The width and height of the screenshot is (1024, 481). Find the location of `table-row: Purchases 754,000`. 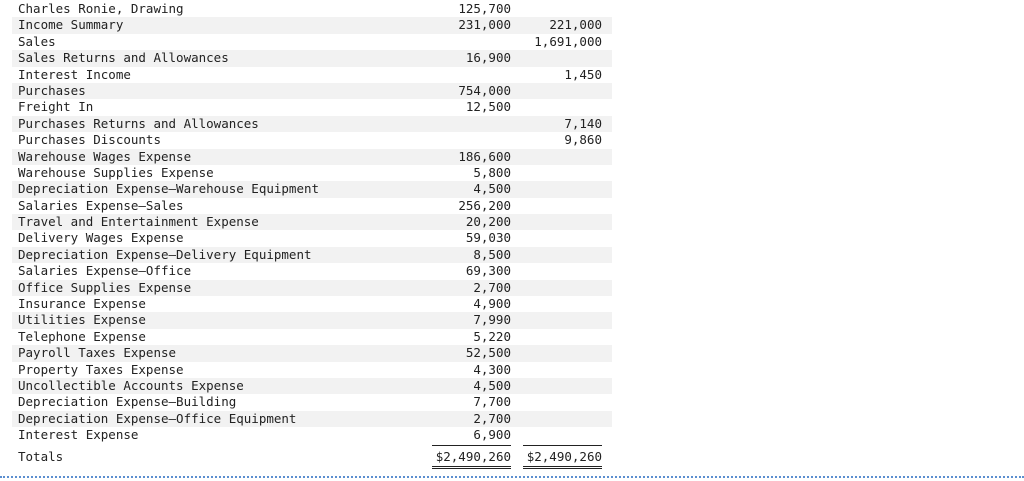

table-row: Purchases 754,000 is located at coordinates (312, 91).